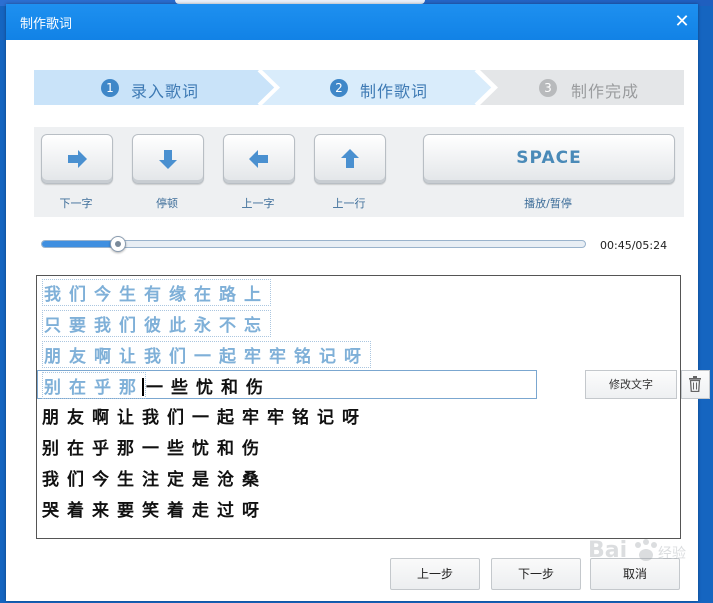  What do you see at coordinates (76, 203) in the screenshot?
I see `next-word-label: 下一字` at bounding box center [76, 203].